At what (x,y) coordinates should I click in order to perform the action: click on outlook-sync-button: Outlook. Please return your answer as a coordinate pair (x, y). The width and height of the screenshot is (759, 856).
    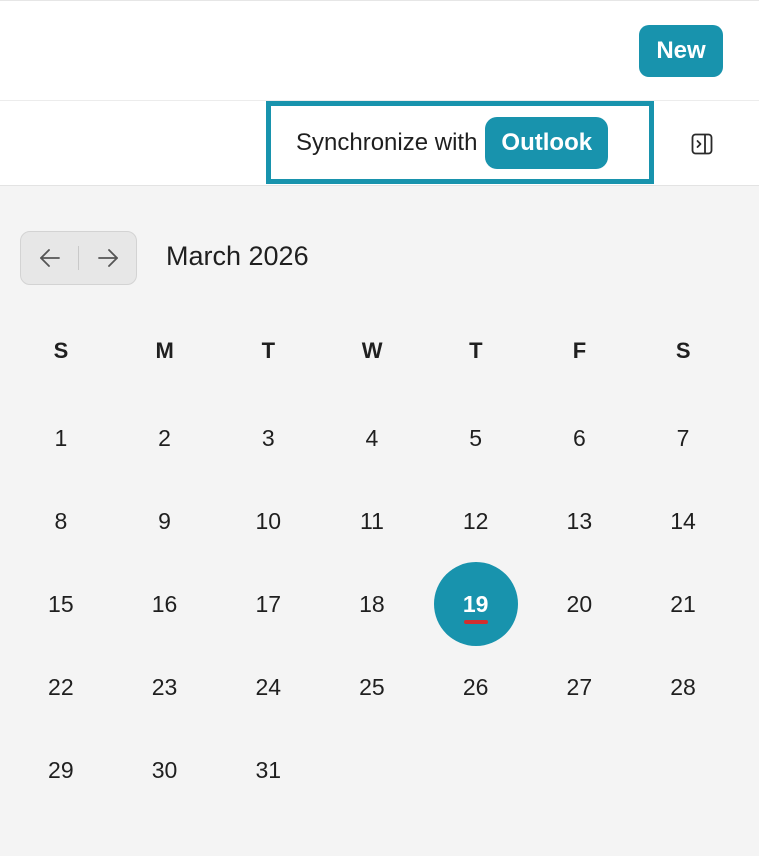
    Looking at the image, I should click on (547, 142).